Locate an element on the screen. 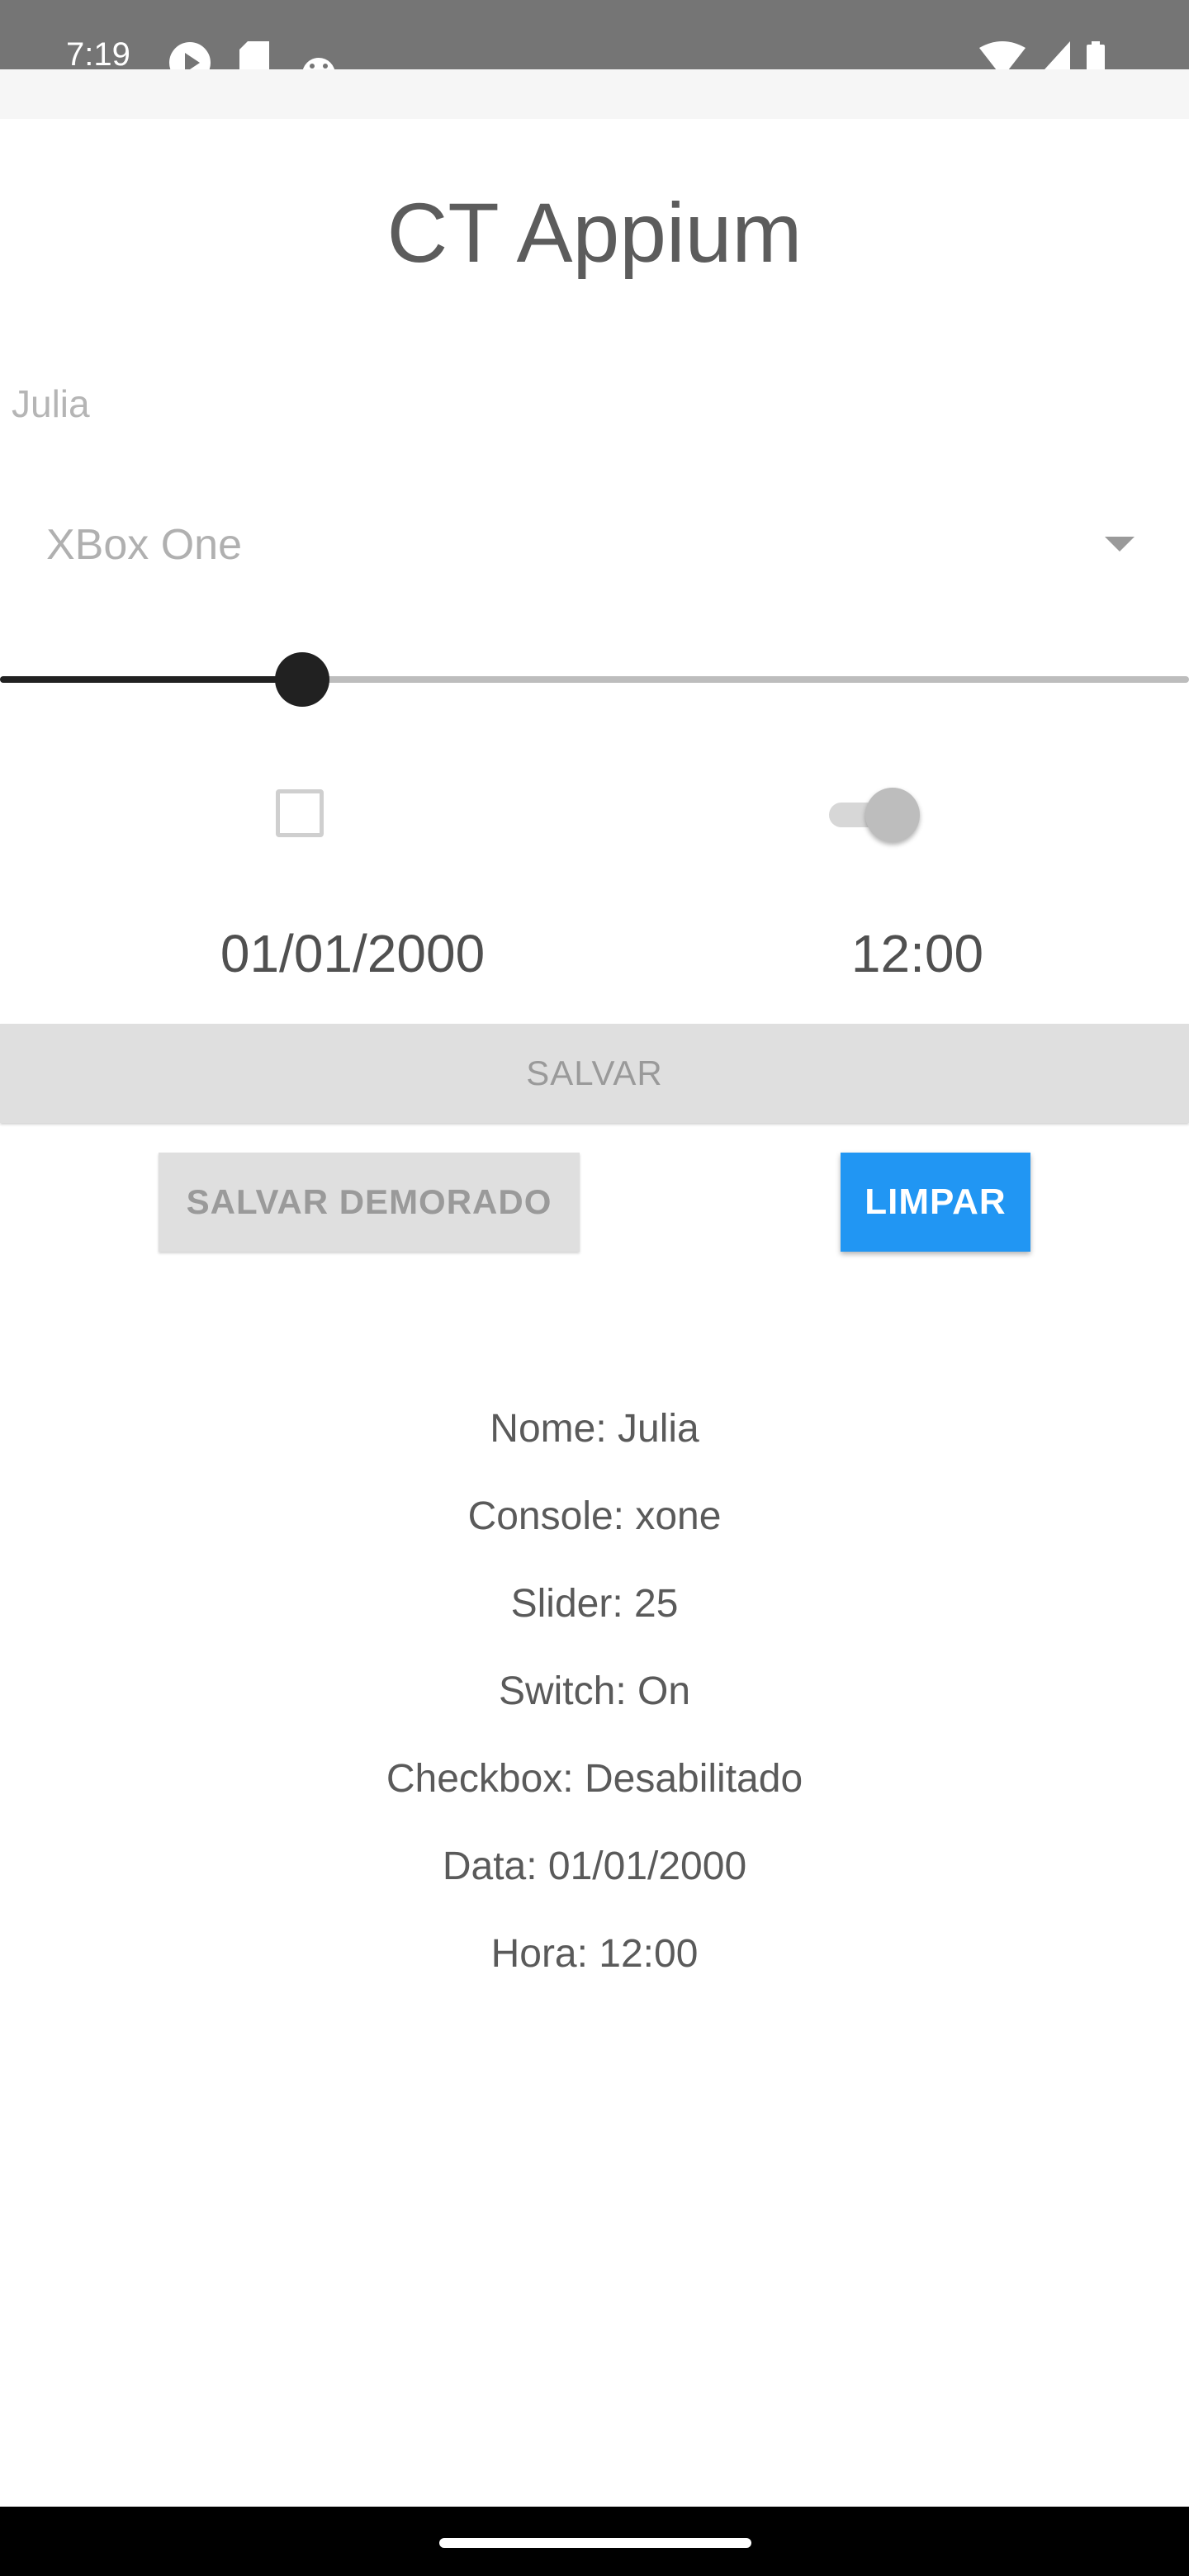  slider is located at coordinates (594, 679).